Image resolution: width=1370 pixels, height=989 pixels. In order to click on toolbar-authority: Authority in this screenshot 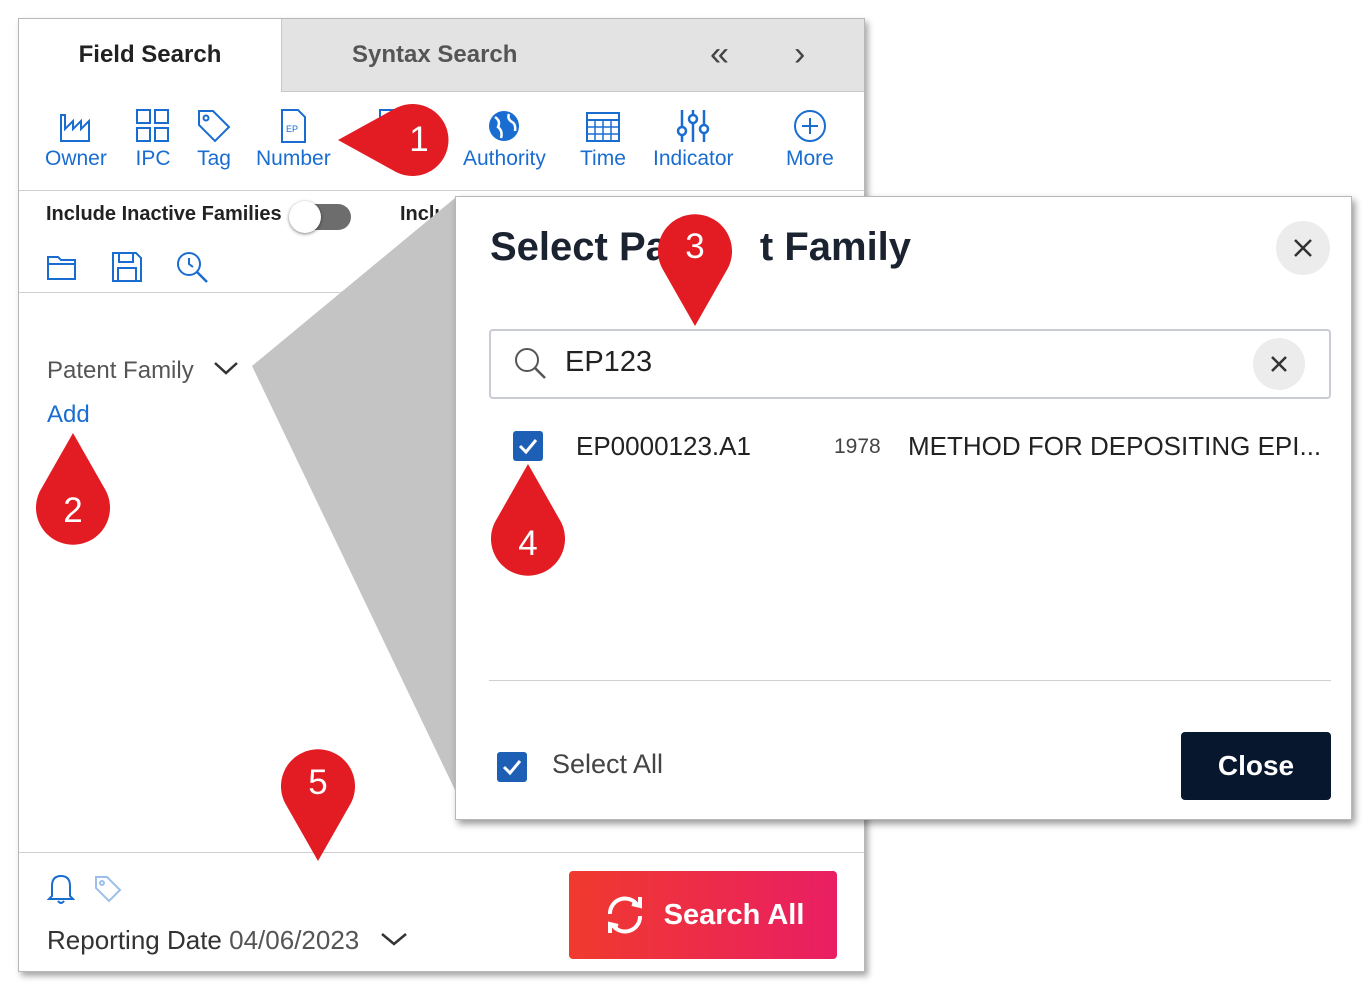, I will do `click(504, 139)`.